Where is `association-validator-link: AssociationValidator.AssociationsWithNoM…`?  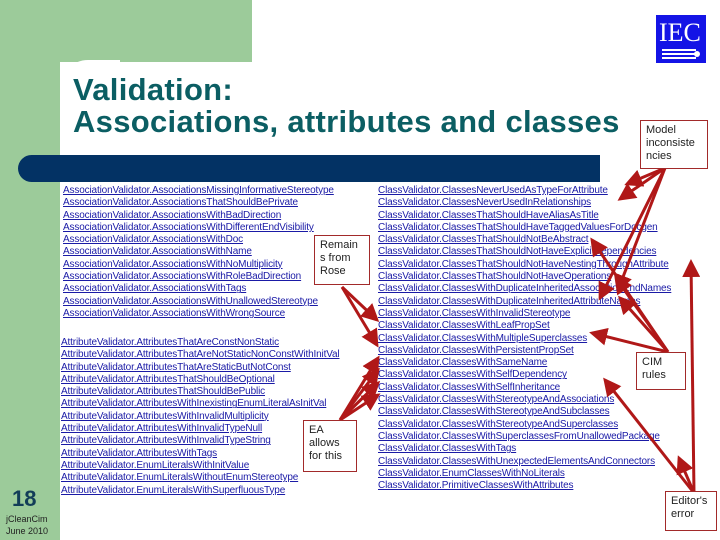
association-validator-link: AssociationValidator.AssociationsWithNoM… is located at coordinates (198, 265).